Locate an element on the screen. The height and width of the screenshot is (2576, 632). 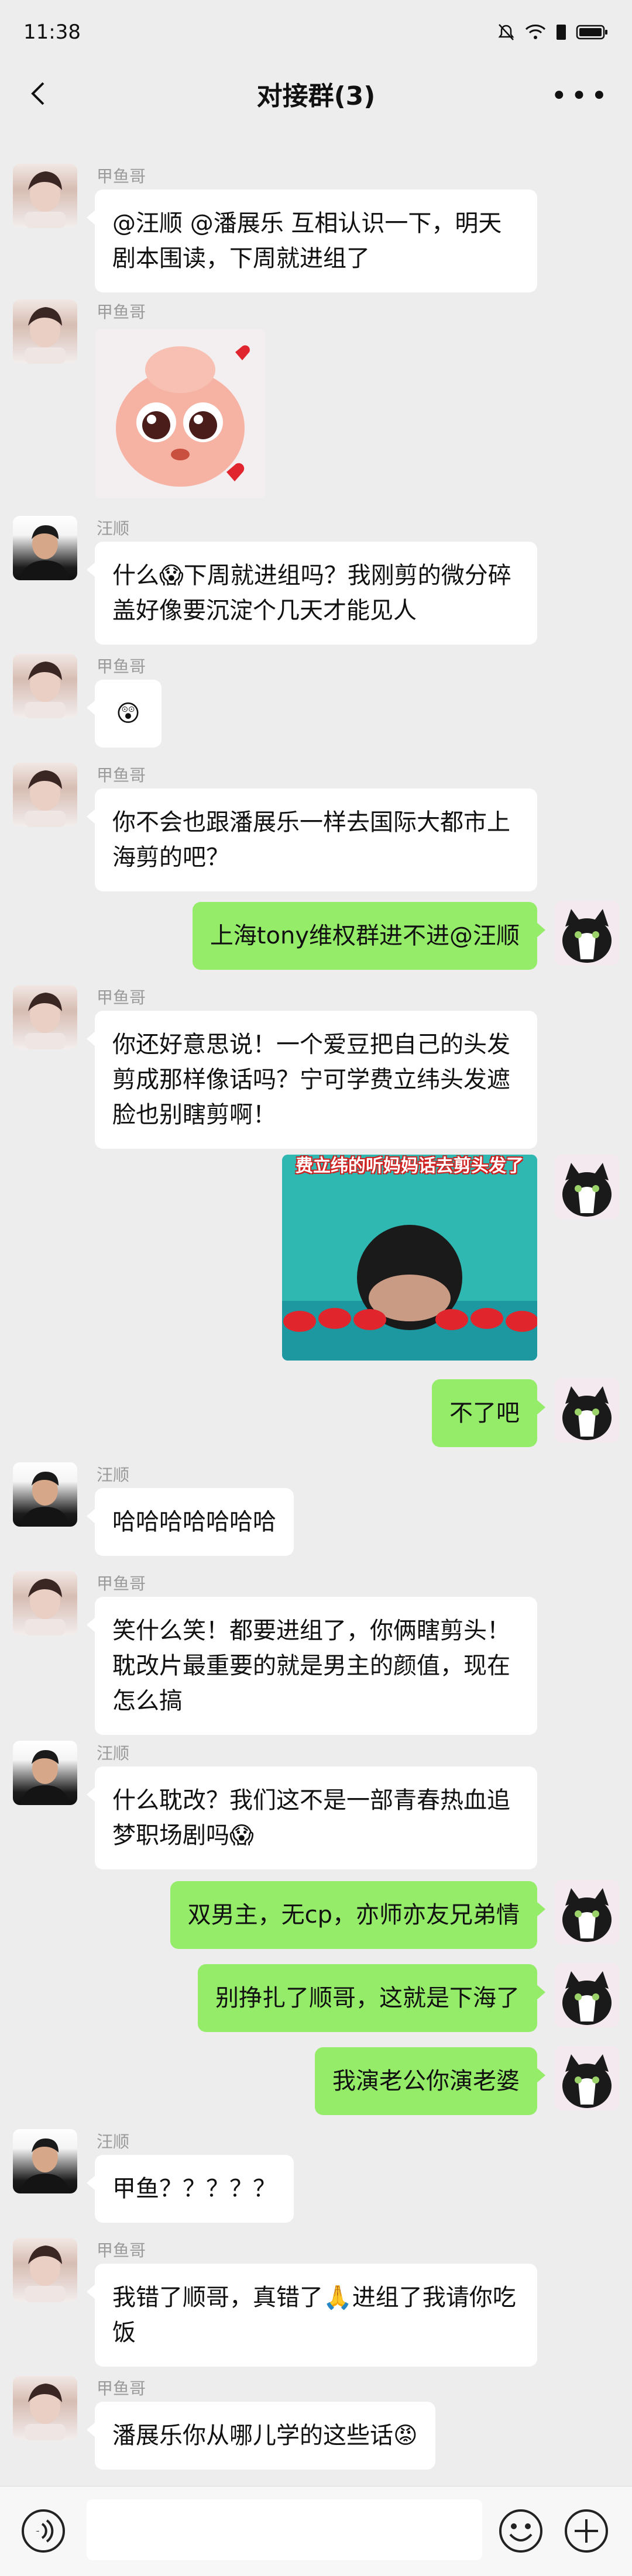
message-bubble: 什么😱下周就进组吗？我刚剪的微分碎盖好像要沉淀个几天才能见人 is located at coordinates (312, 593).